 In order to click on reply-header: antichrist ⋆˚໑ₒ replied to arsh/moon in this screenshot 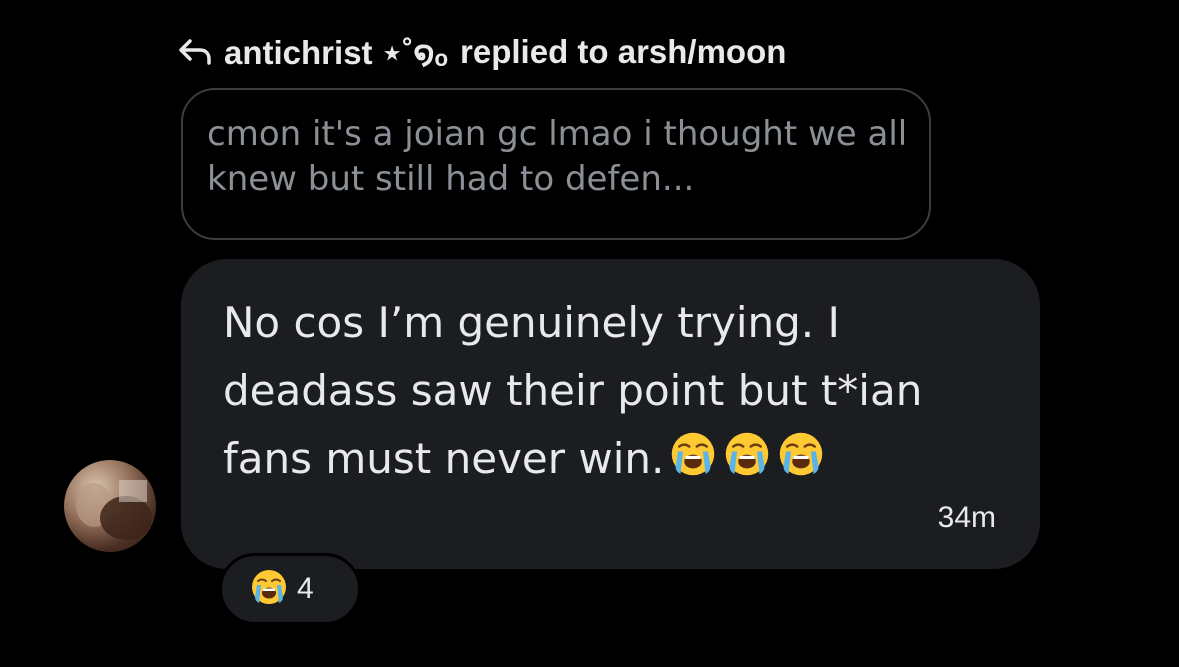, I will do `click(482, 52)`.